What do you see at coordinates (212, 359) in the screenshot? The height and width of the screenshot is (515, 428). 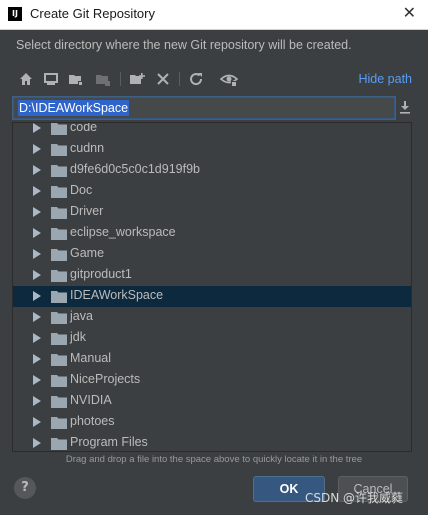 I see `tree-row: Manual` at bounding box center [212, 359].